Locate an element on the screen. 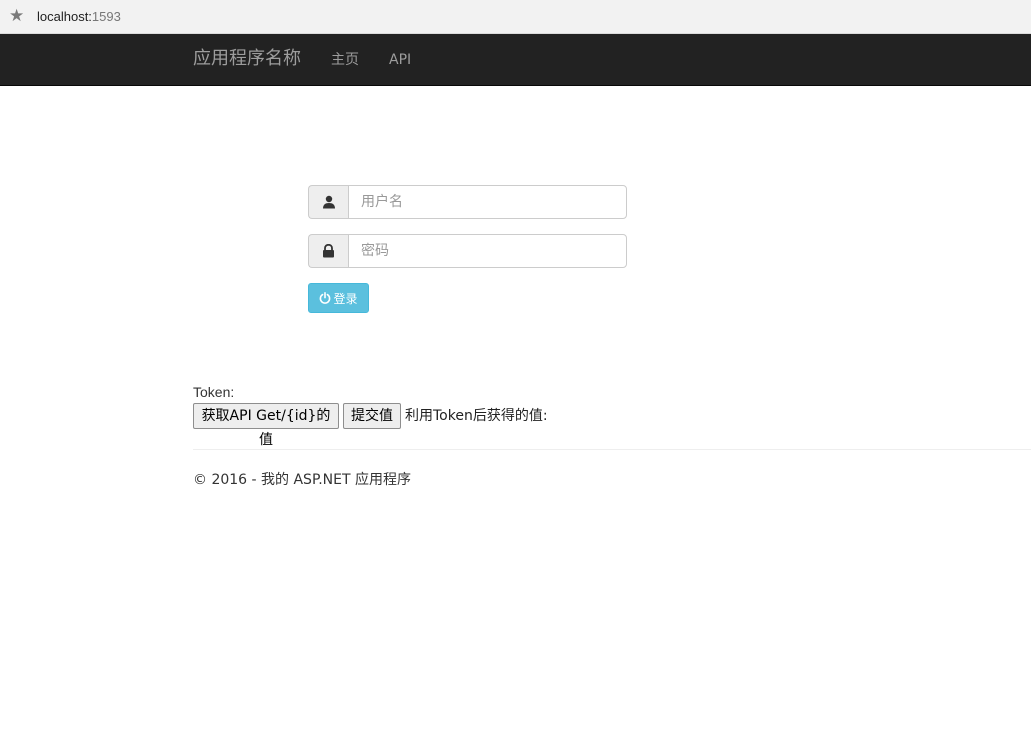 The image size is (1031, 738). user-icon is located at coordinates (328, 202).